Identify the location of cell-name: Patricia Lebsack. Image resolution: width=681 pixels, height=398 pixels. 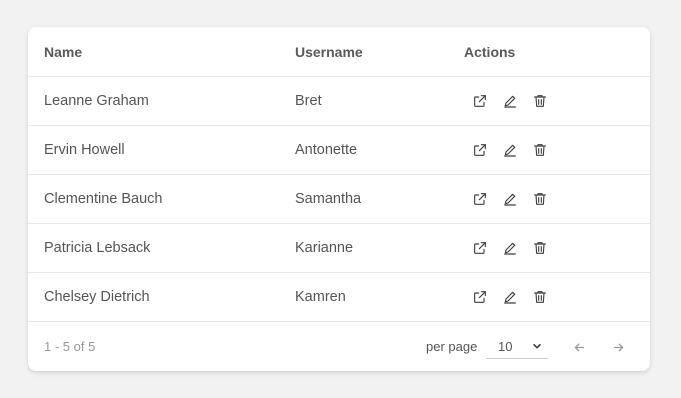
(97, 248).